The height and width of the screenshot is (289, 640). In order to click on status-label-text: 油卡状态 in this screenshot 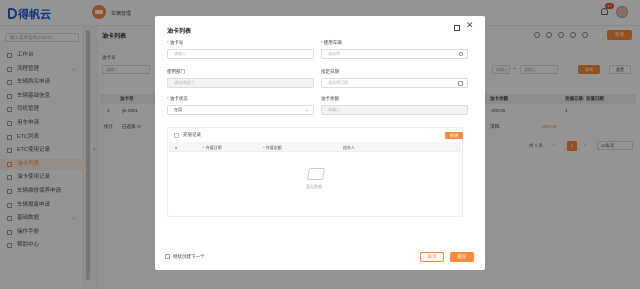, I will do `click(178, 98)`.